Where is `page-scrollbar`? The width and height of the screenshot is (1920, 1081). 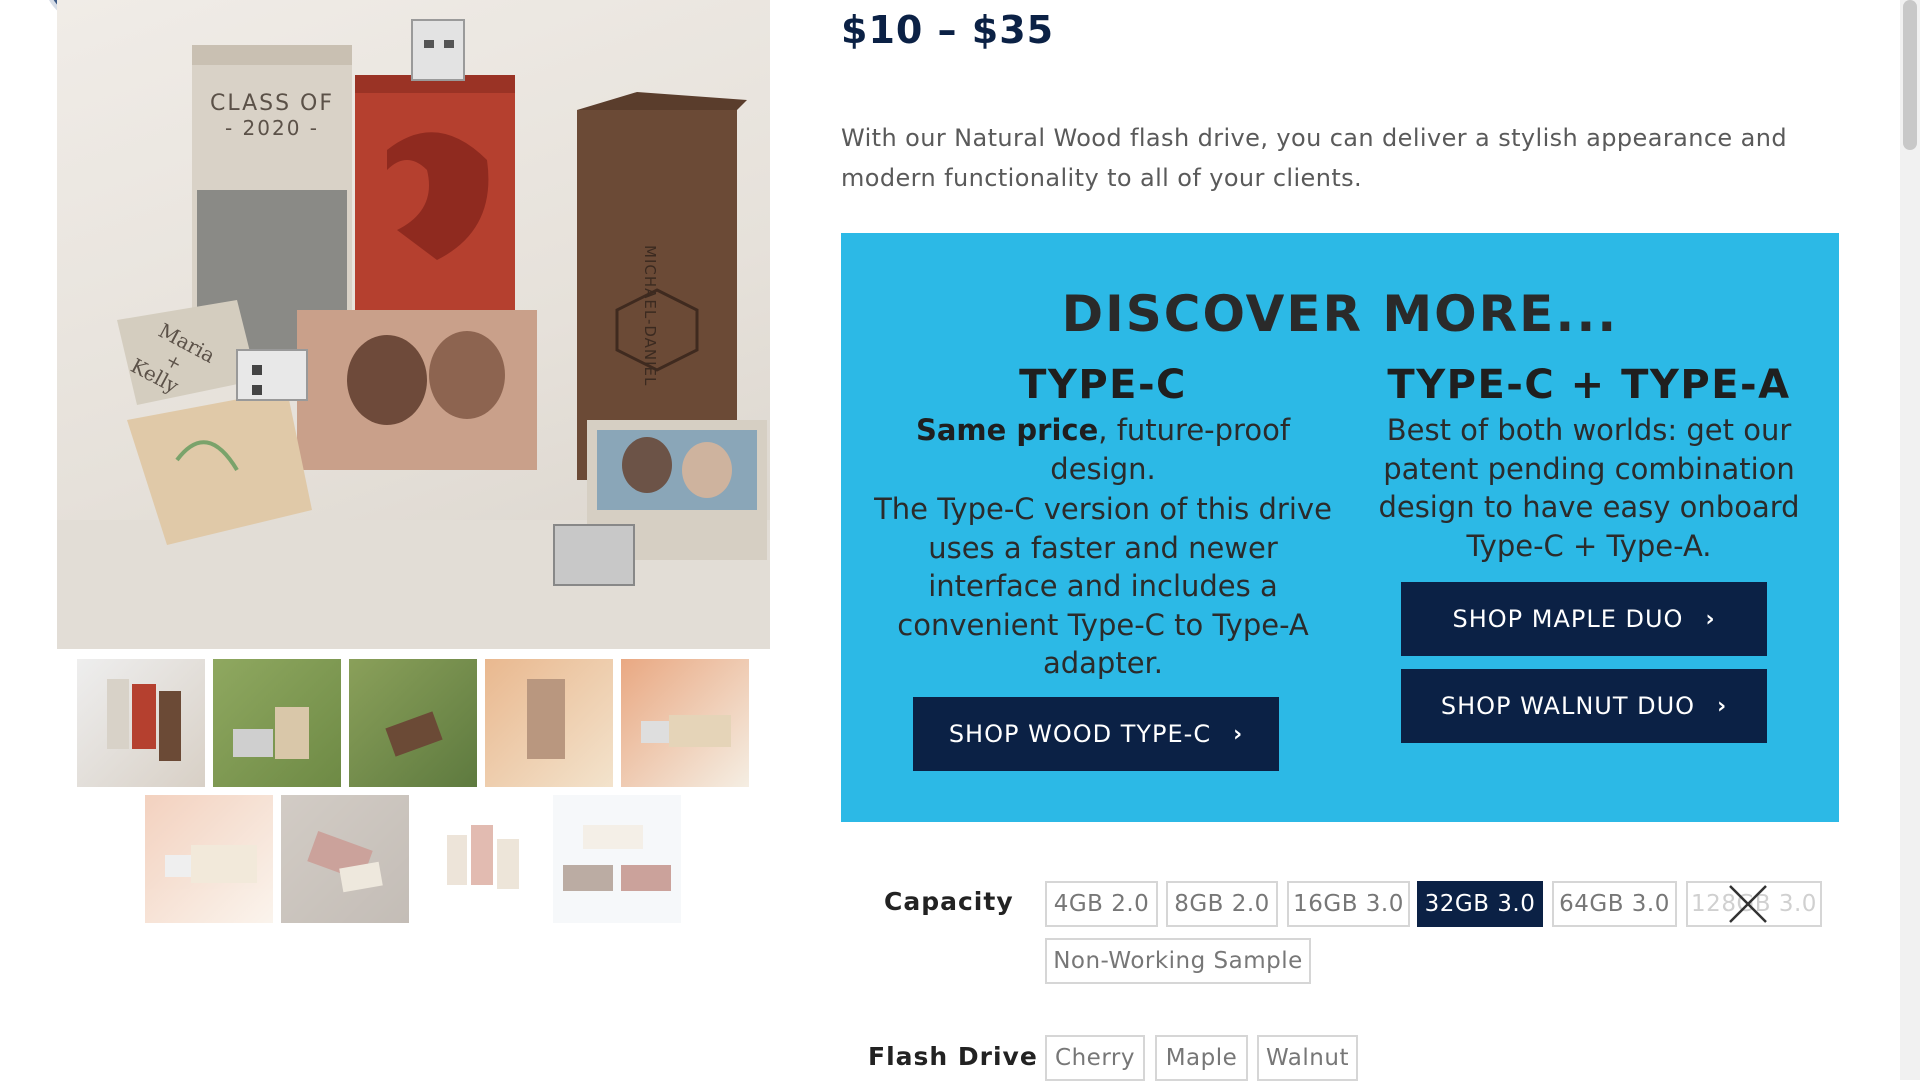 page-scrollbar is located at coordinates (1910, 540).